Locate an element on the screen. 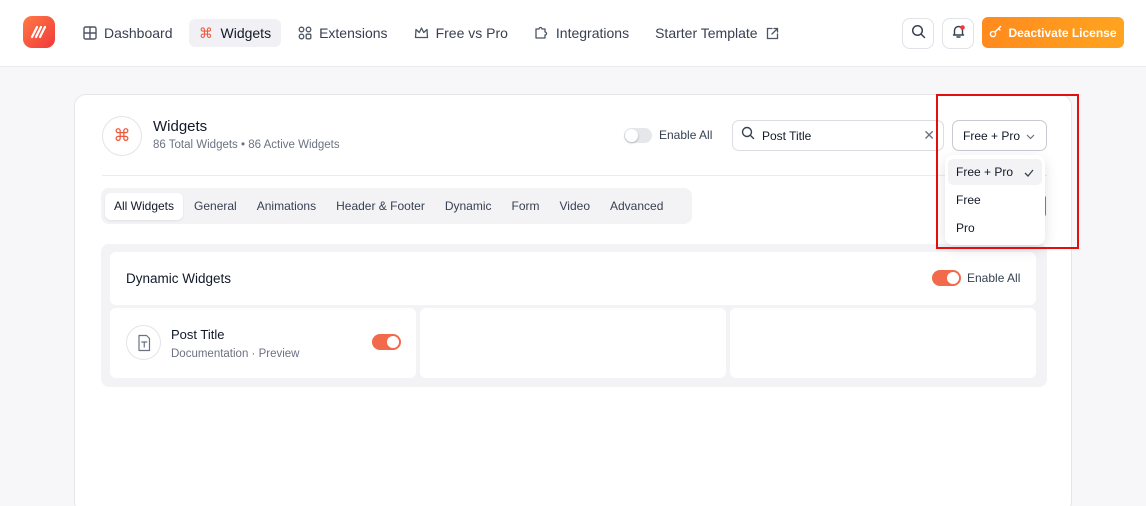 The width and height of the screenshot is (1146, 506). tab-general: General is located at coordinates (215, 206).